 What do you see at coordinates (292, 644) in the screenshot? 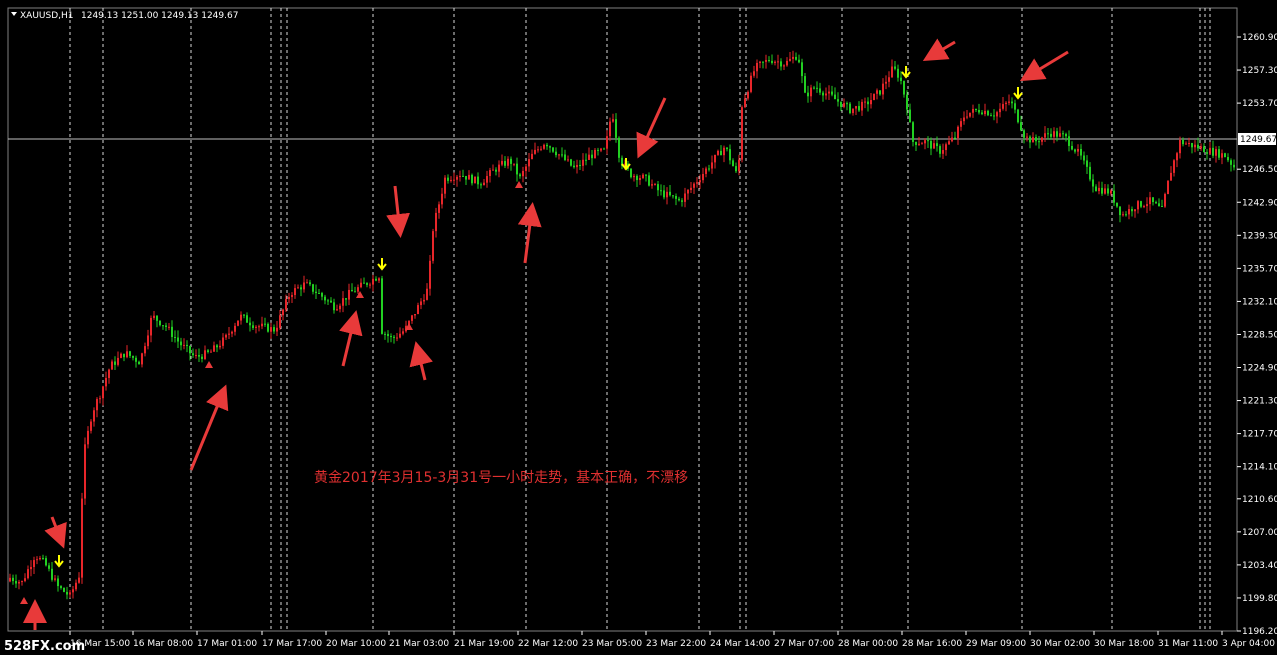
I see `x-tick-label: 17 Mar 17:00` at bounding box center [292, 644].